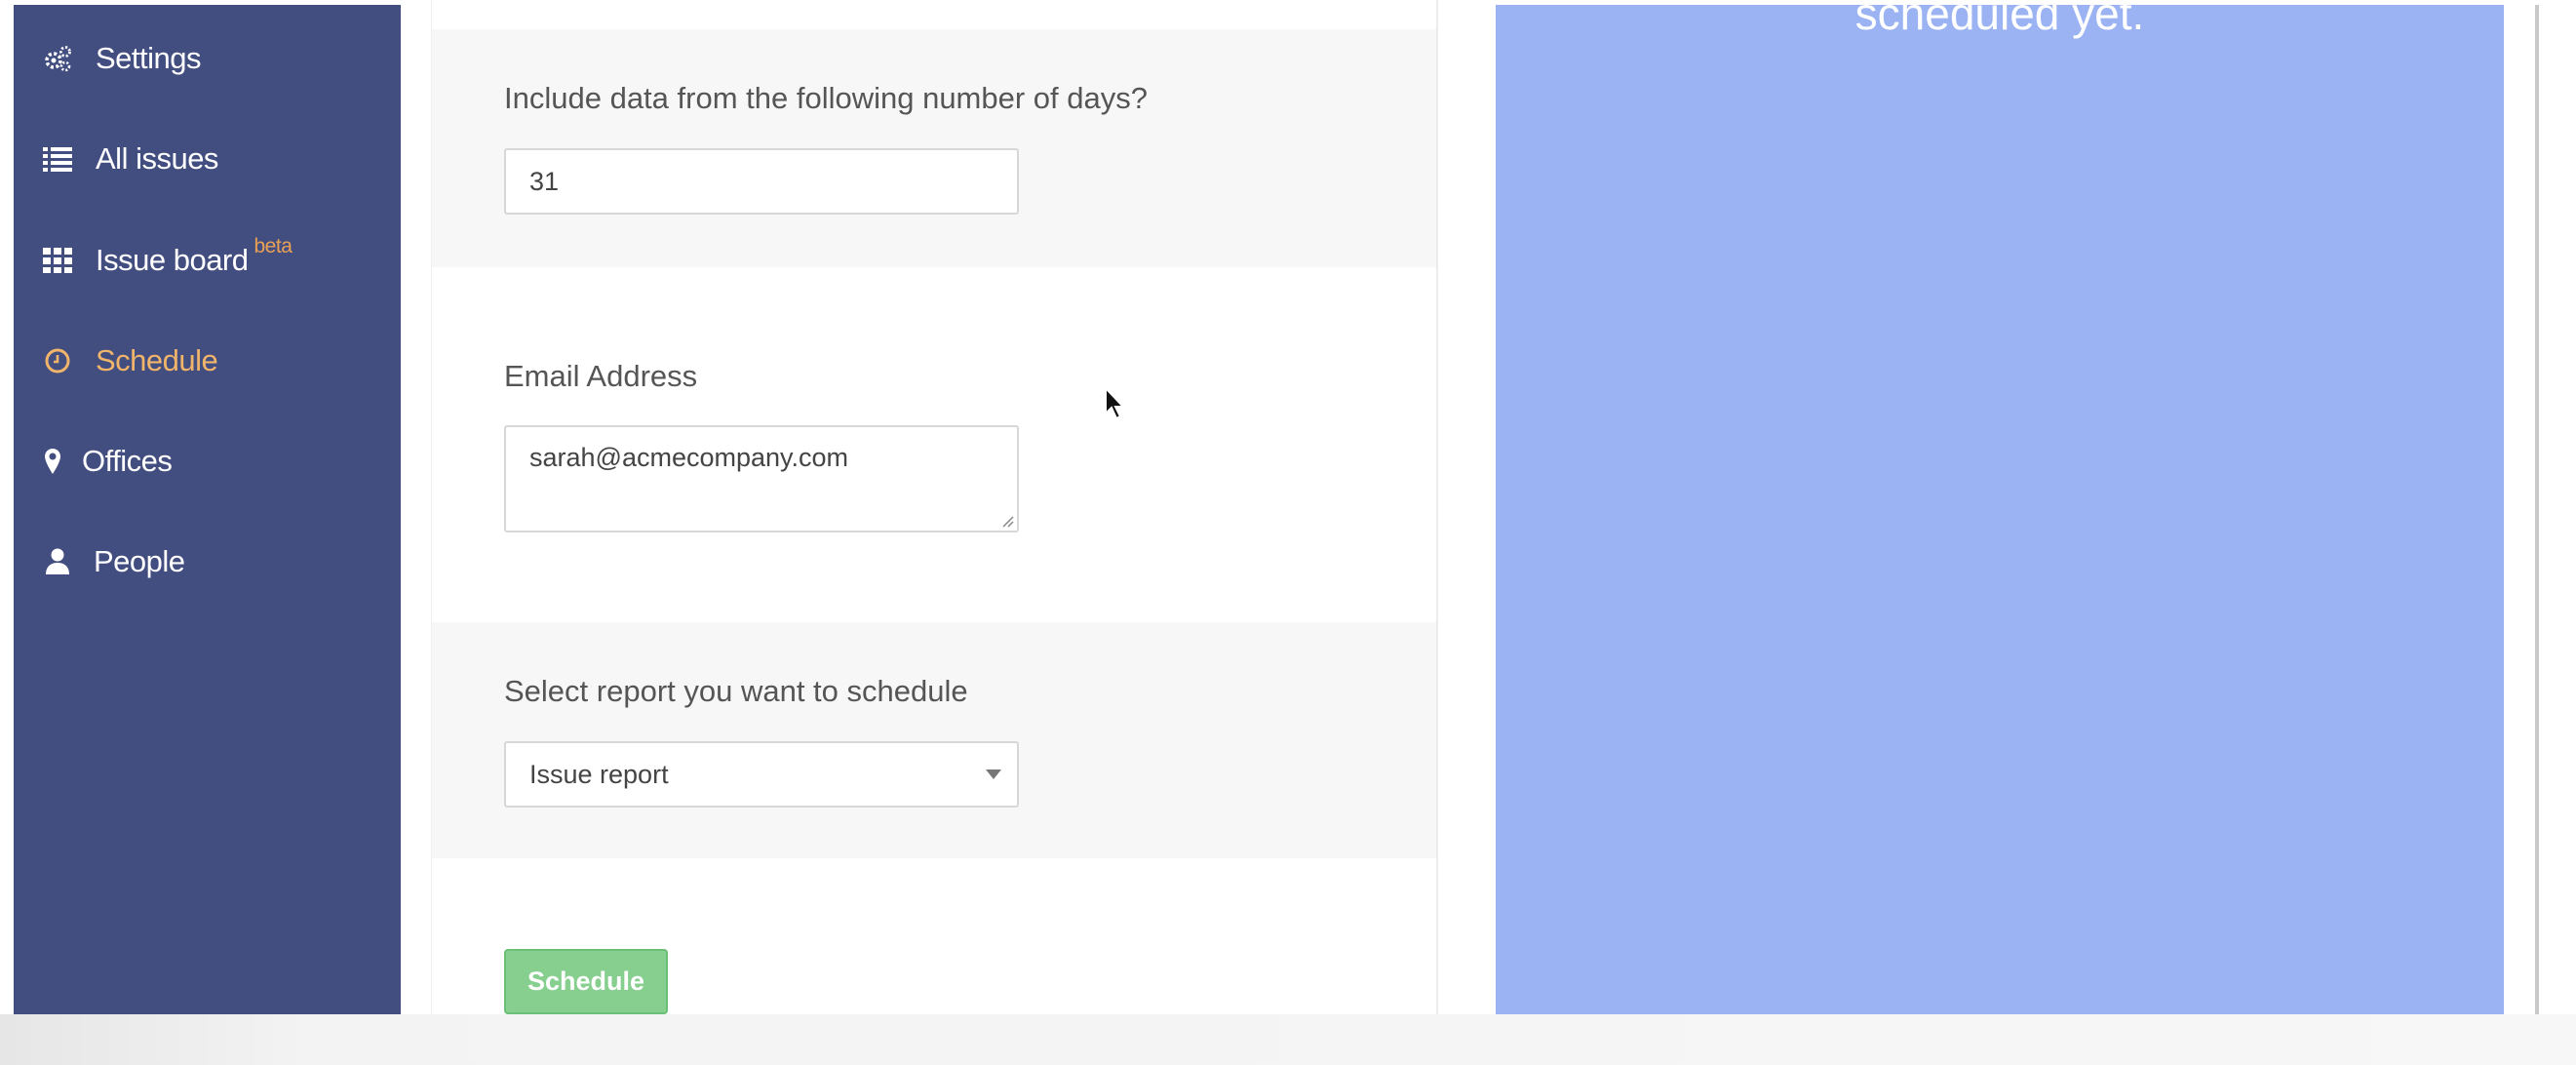  I want to click on email-section: Email Address sarah@acmecompany.com, so click(934, 444).